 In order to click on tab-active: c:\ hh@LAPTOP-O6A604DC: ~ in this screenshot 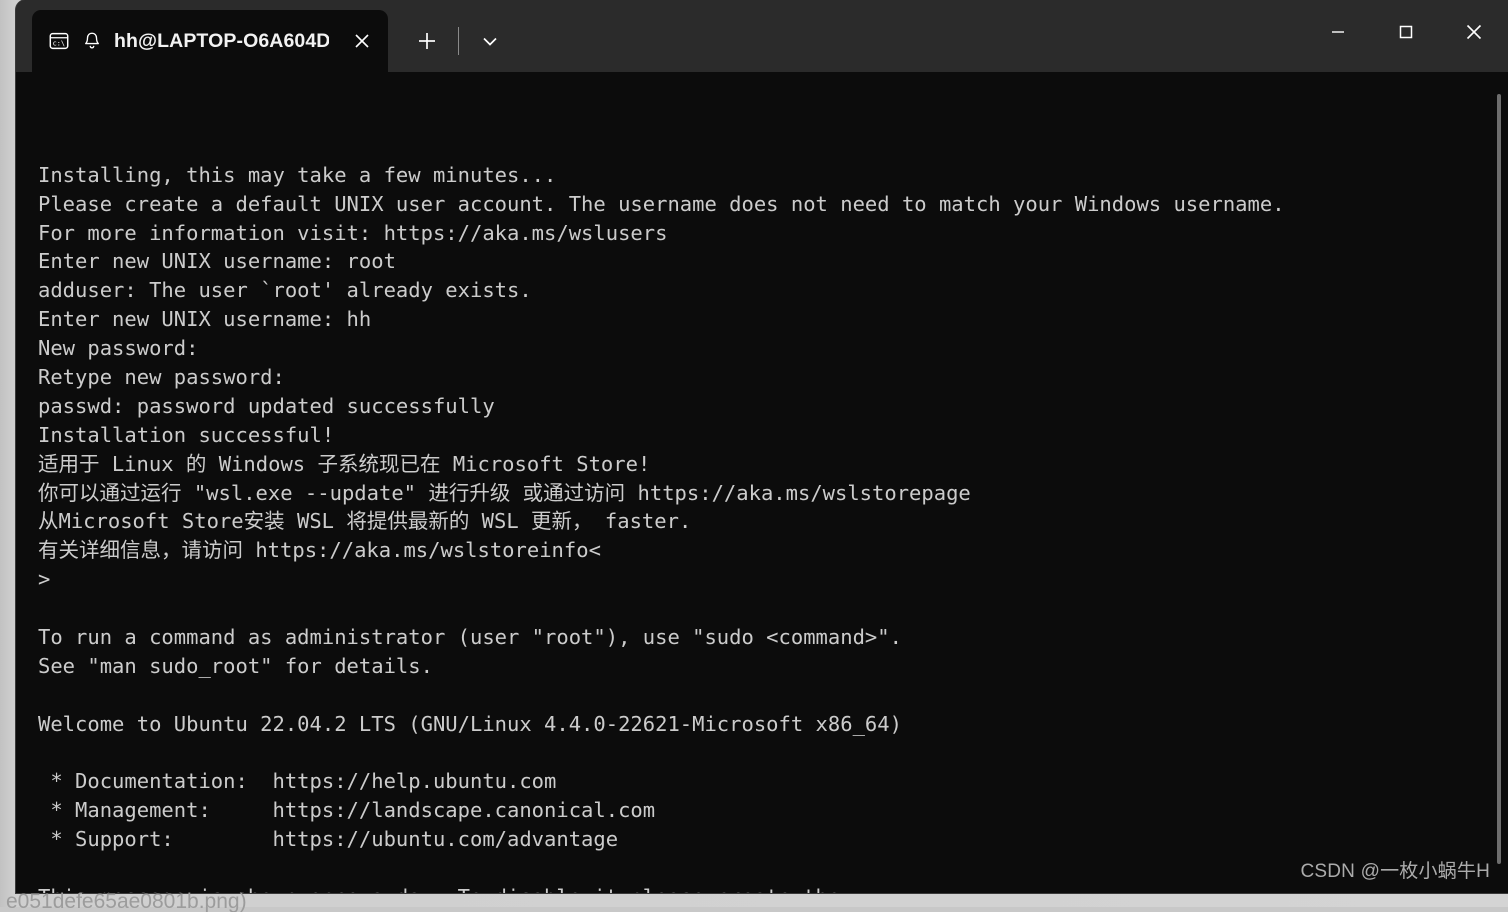, I will do `click(210, 41)`.